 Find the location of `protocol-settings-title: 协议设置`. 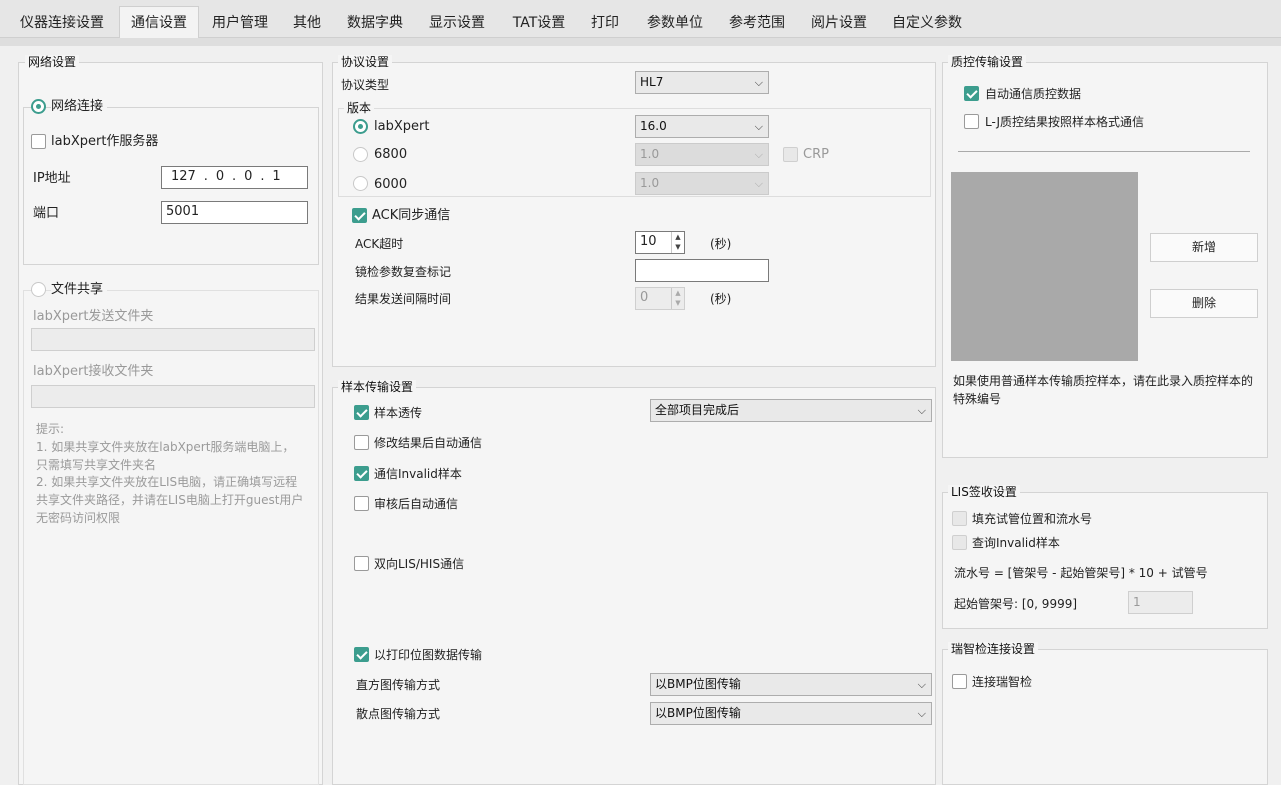

protocol-settings-title: 协议设置 is located at coordinates (365, 62).